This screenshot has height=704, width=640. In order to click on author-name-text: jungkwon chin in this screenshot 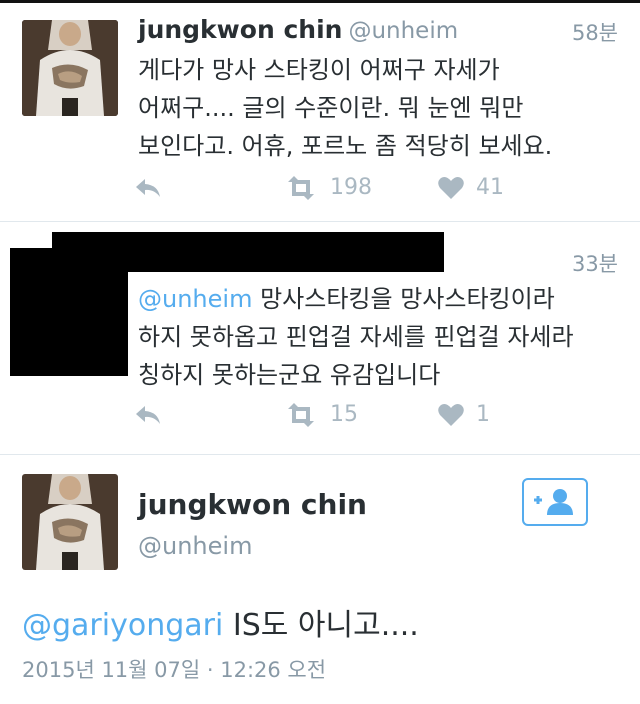, I will do `click(240, 29)`.